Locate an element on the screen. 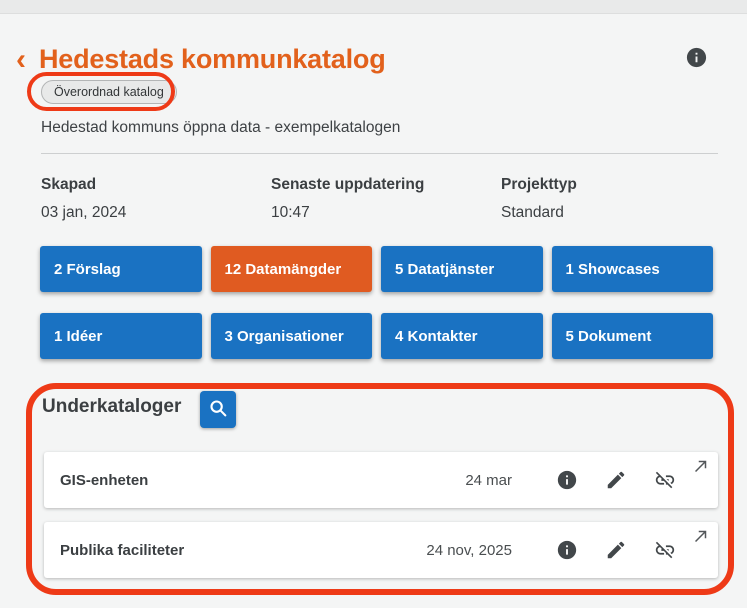  subcatalog-name: GIS-enheten is located at coordinates (104, 480).